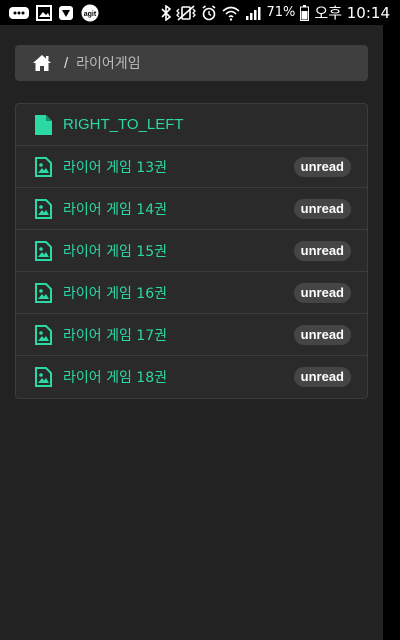 The image size is (400, 640). I want to click on list-item-label: 라이어 게임 15권, so click(115, 251).